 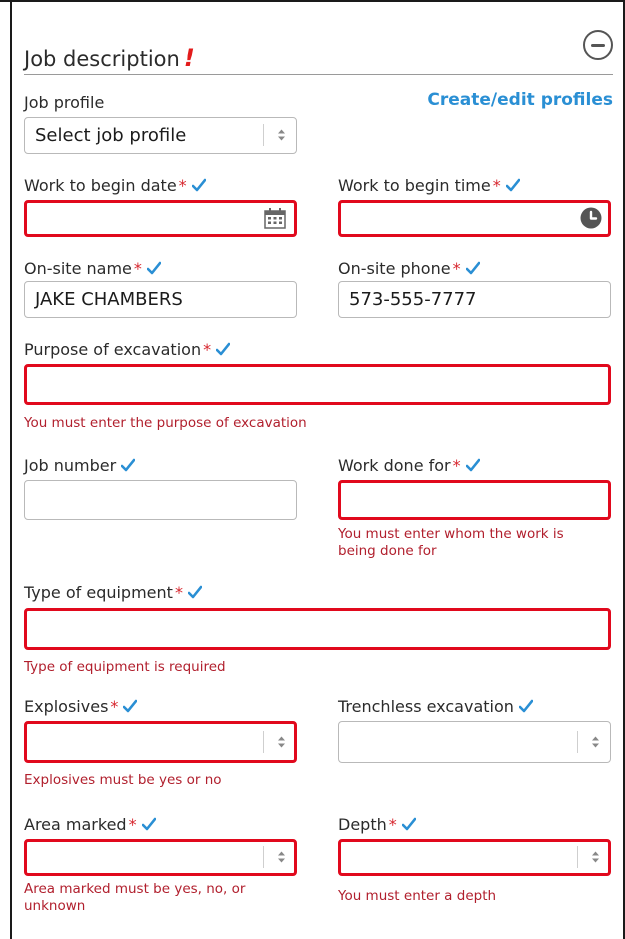 I want to click on purpose-error: You must enter the purpose of excavation, so click(x=165, y=423).